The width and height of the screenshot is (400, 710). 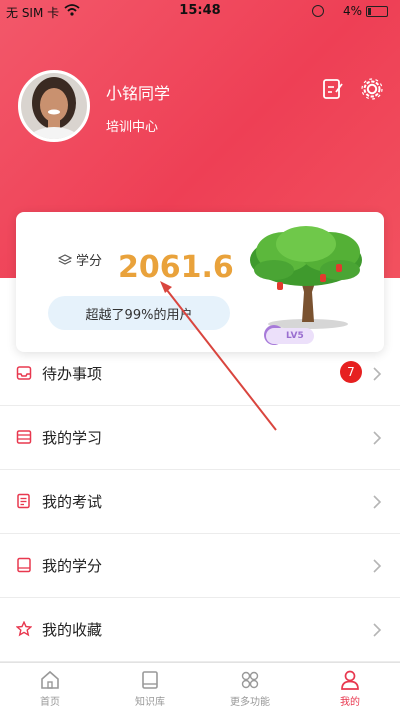 I want to click on tab-label: 首页, so click(x=50, y=702).